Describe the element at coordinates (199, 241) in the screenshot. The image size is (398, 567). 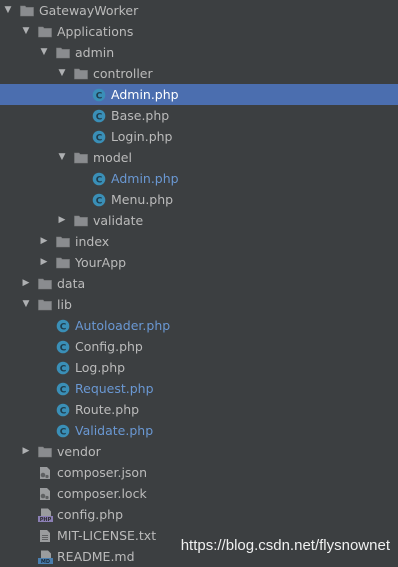
I see `tree-row: ▶ index` at that location.